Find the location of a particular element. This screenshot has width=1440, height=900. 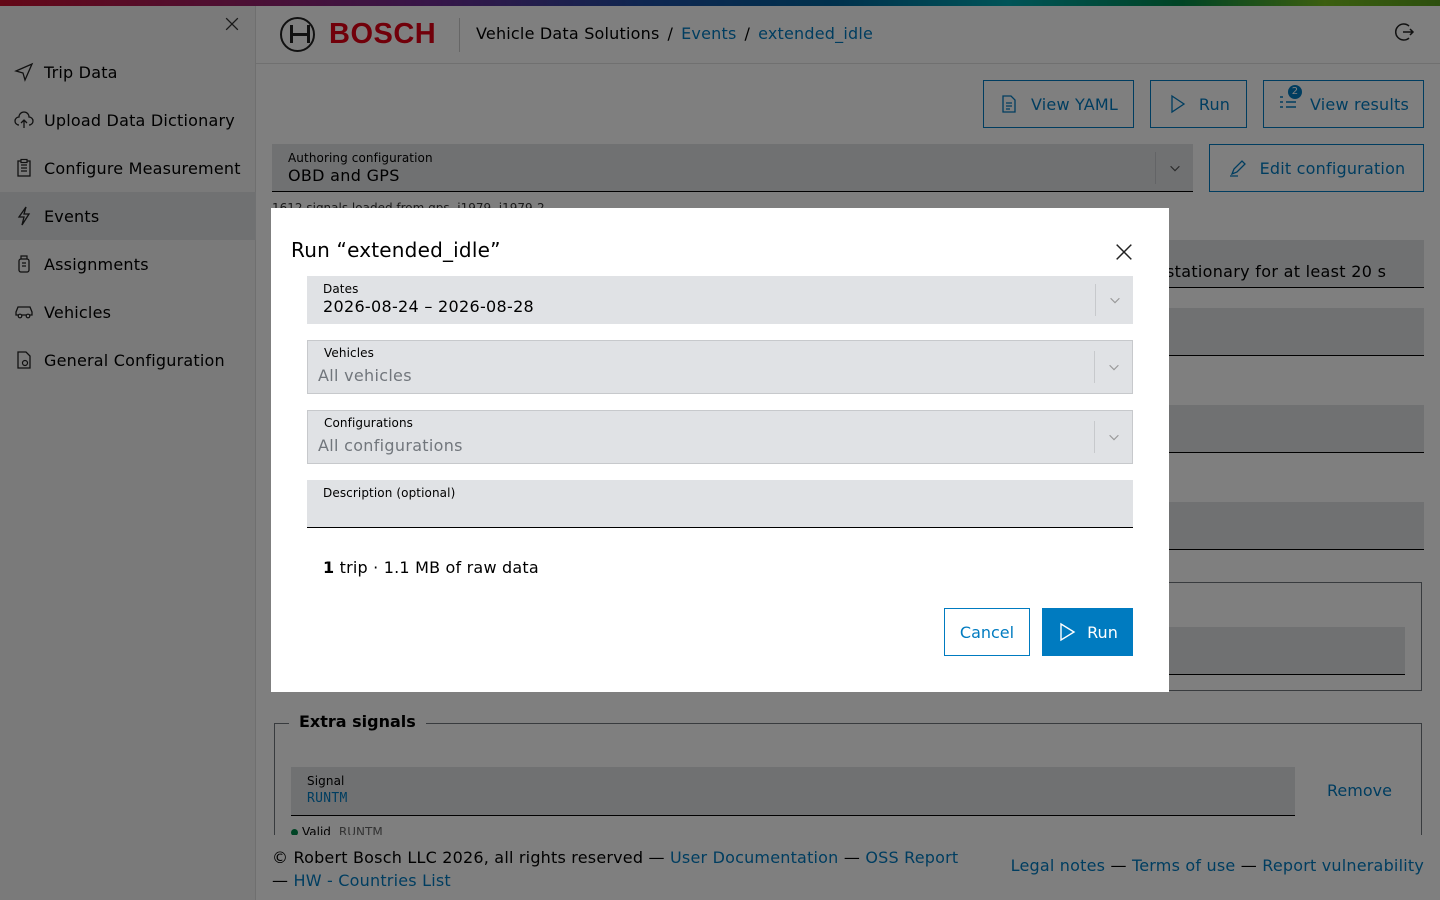

vehicles-placeholder: All vehicles is located at coordinates (365, 375).